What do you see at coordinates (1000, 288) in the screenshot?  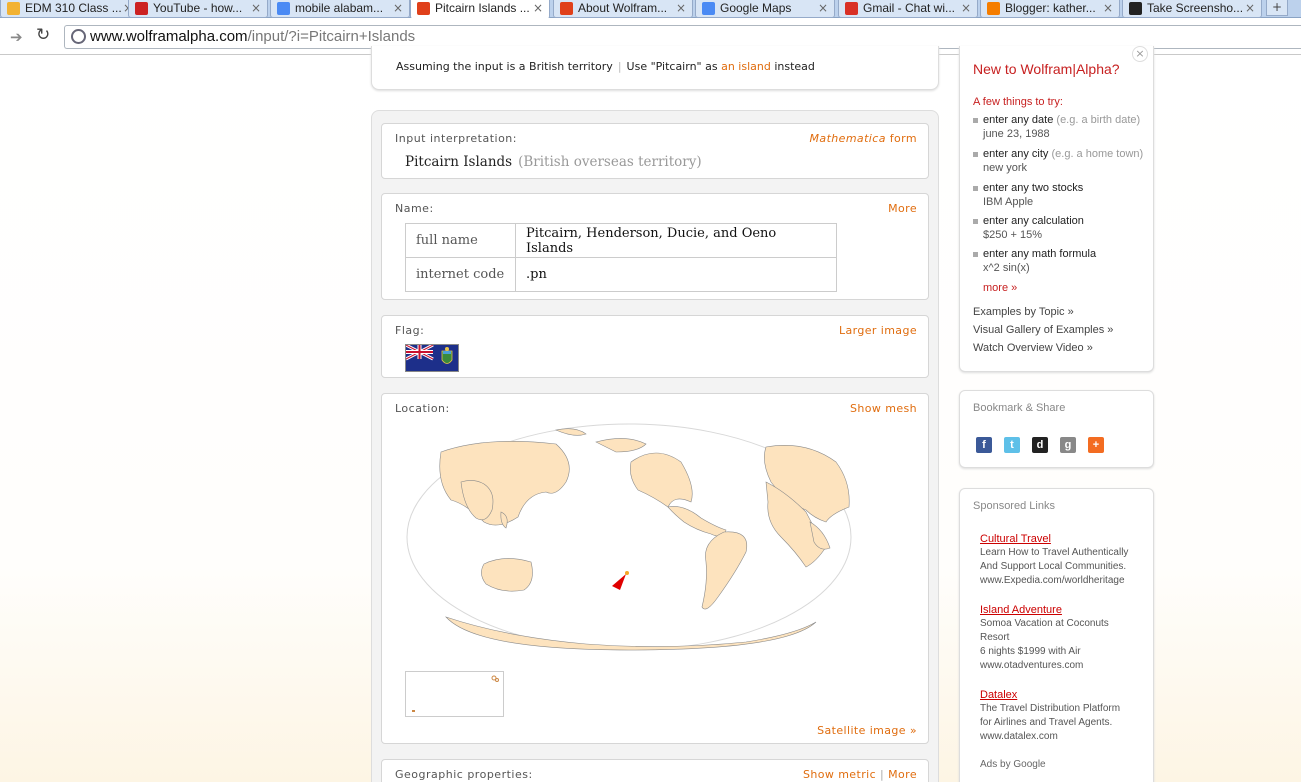 I see `sidebar-more-link: more »` at bounding box center [1000, 288].